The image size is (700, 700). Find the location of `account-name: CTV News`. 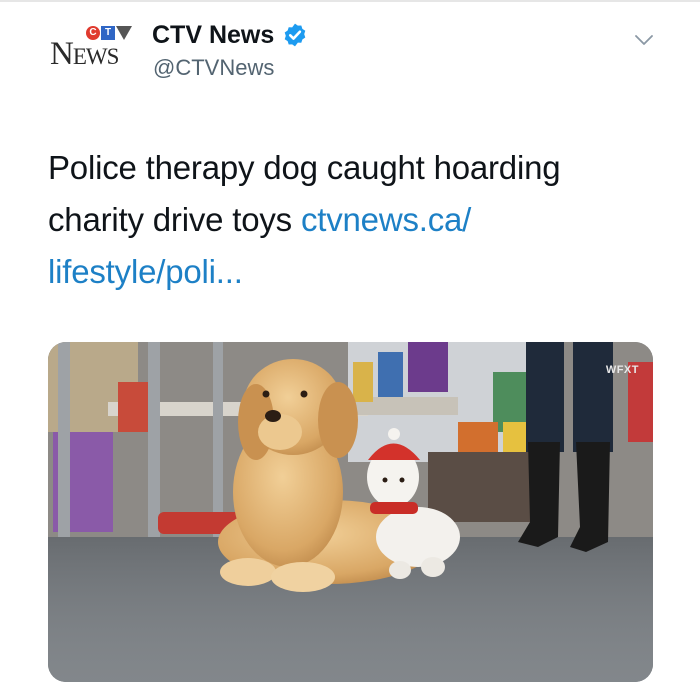

account-name: CTV News is located at coordinates (230, 35).